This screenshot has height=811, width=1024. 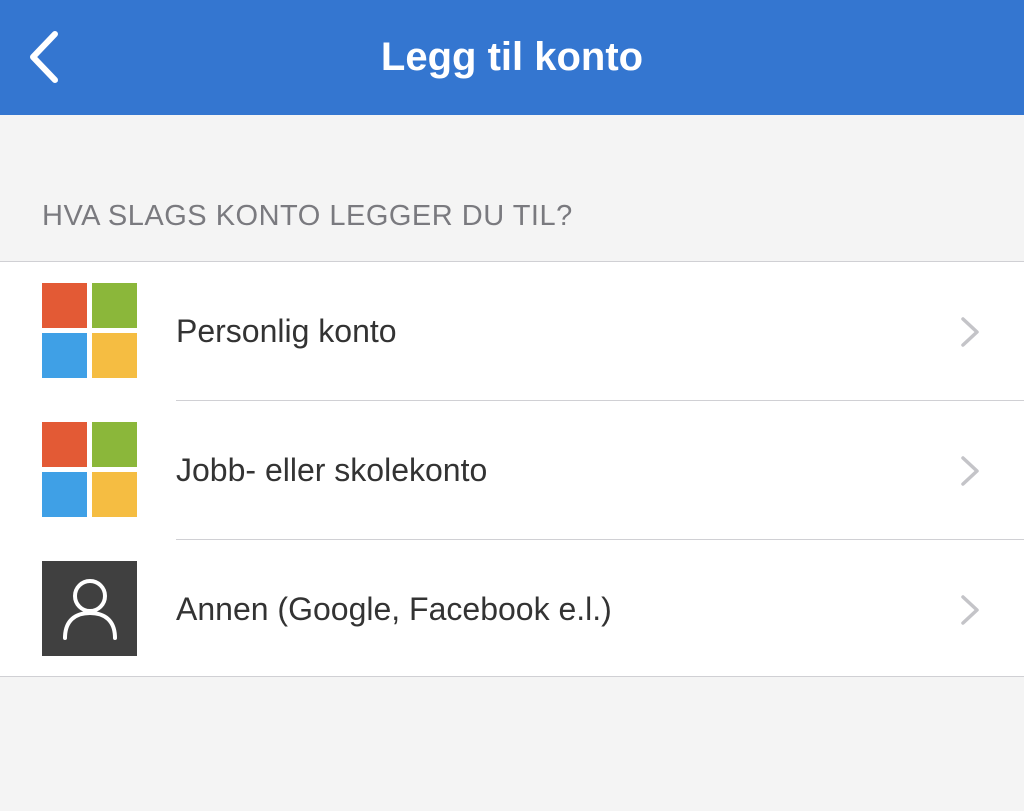 I want to click on navigation-bar: Legg til konto, so click(x=512, y=57).